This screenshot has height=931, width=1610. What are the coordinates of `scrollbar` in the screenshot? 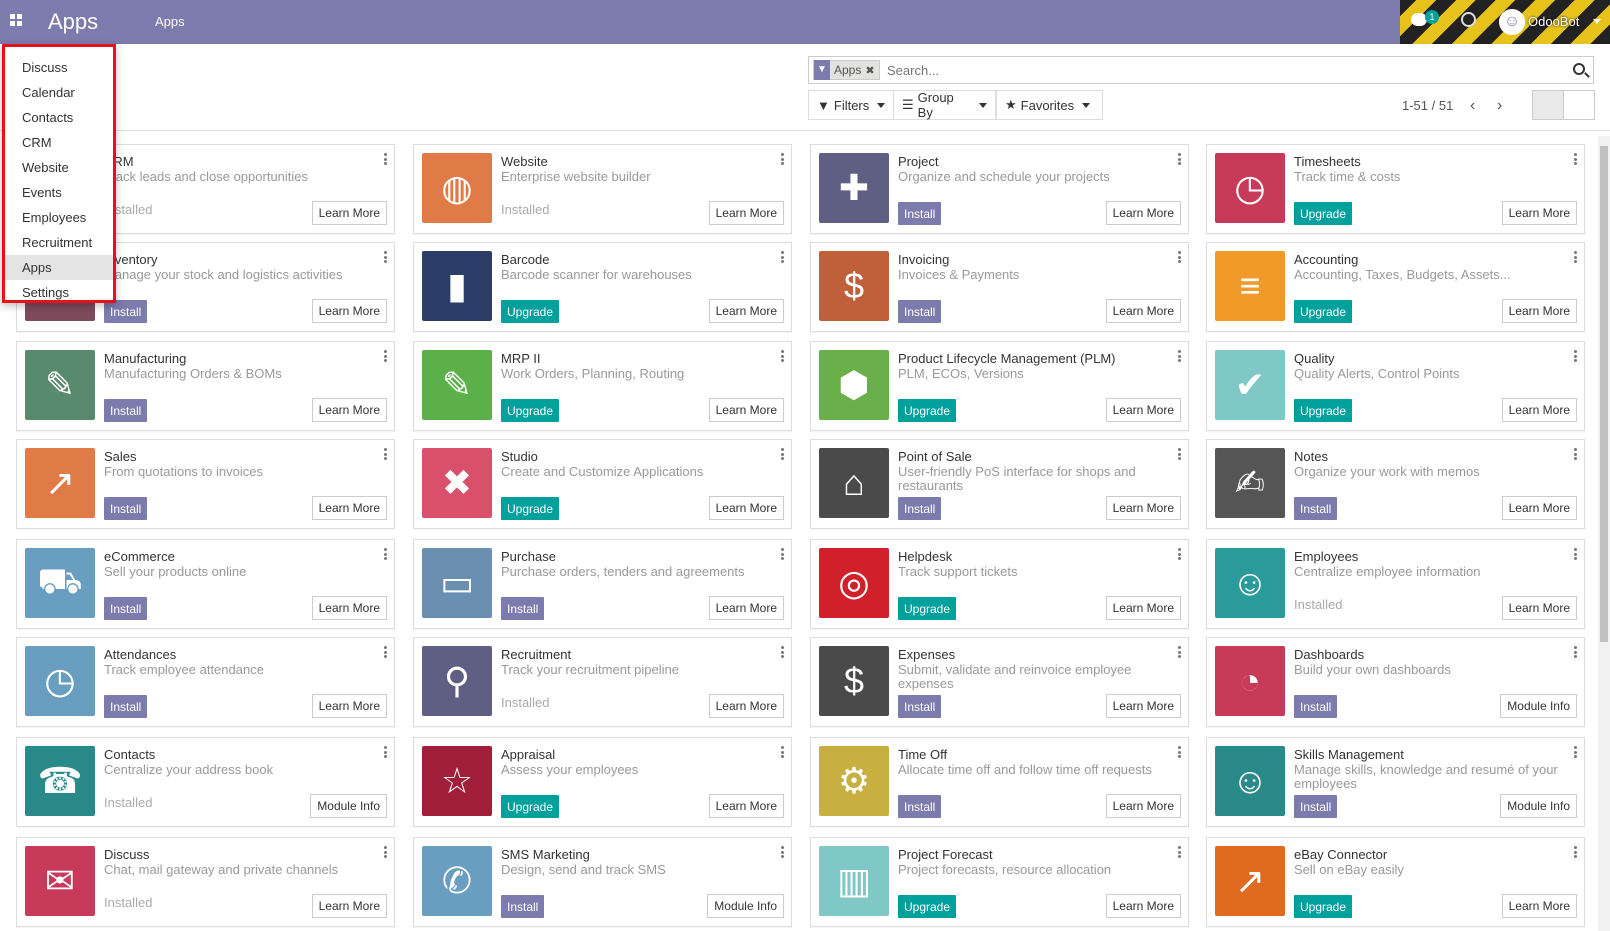 It's located at (1604, 533).